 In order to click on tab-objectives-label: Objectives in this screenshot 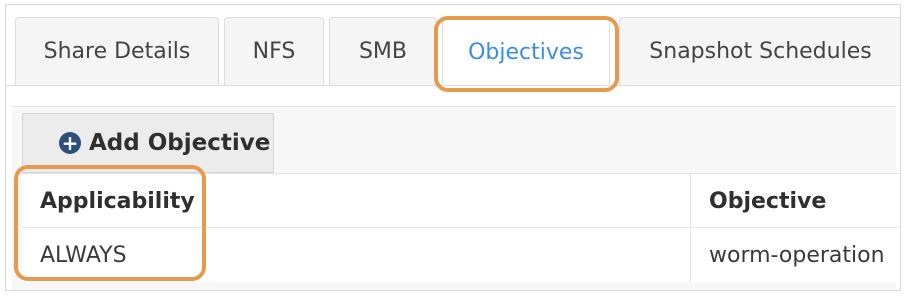, I will do `click(526, 52)`.